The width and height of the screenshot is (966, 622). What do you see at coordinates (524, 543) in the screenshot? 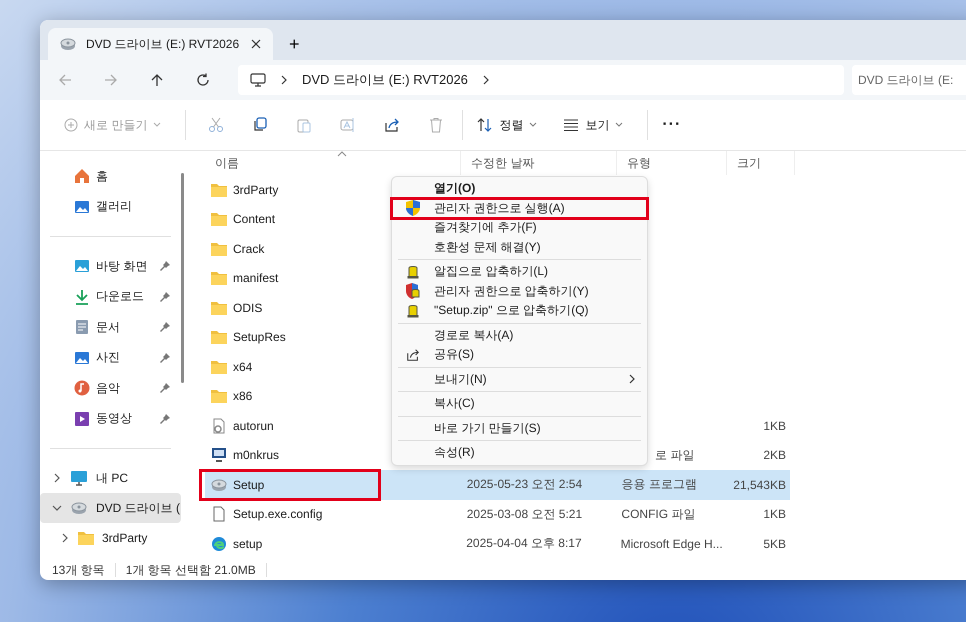
I see `date-cell-text: 2025-04-04 오후 8:17` at bounding box center [524, 543].